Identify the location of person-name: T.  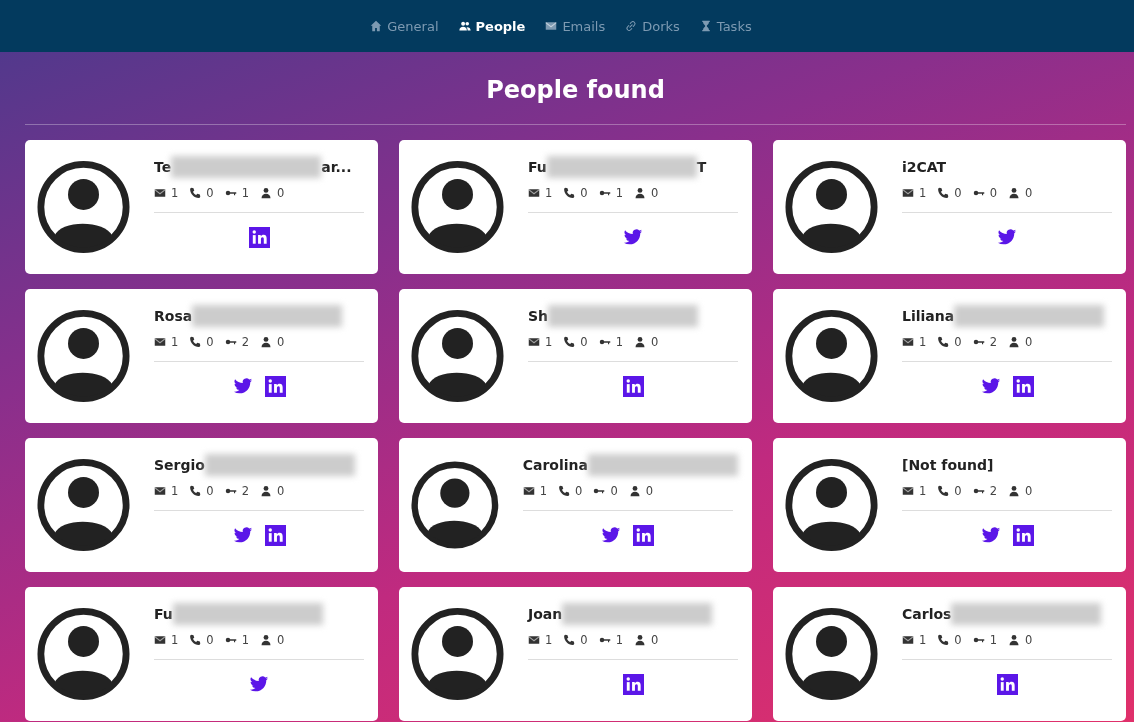
(701, 167).